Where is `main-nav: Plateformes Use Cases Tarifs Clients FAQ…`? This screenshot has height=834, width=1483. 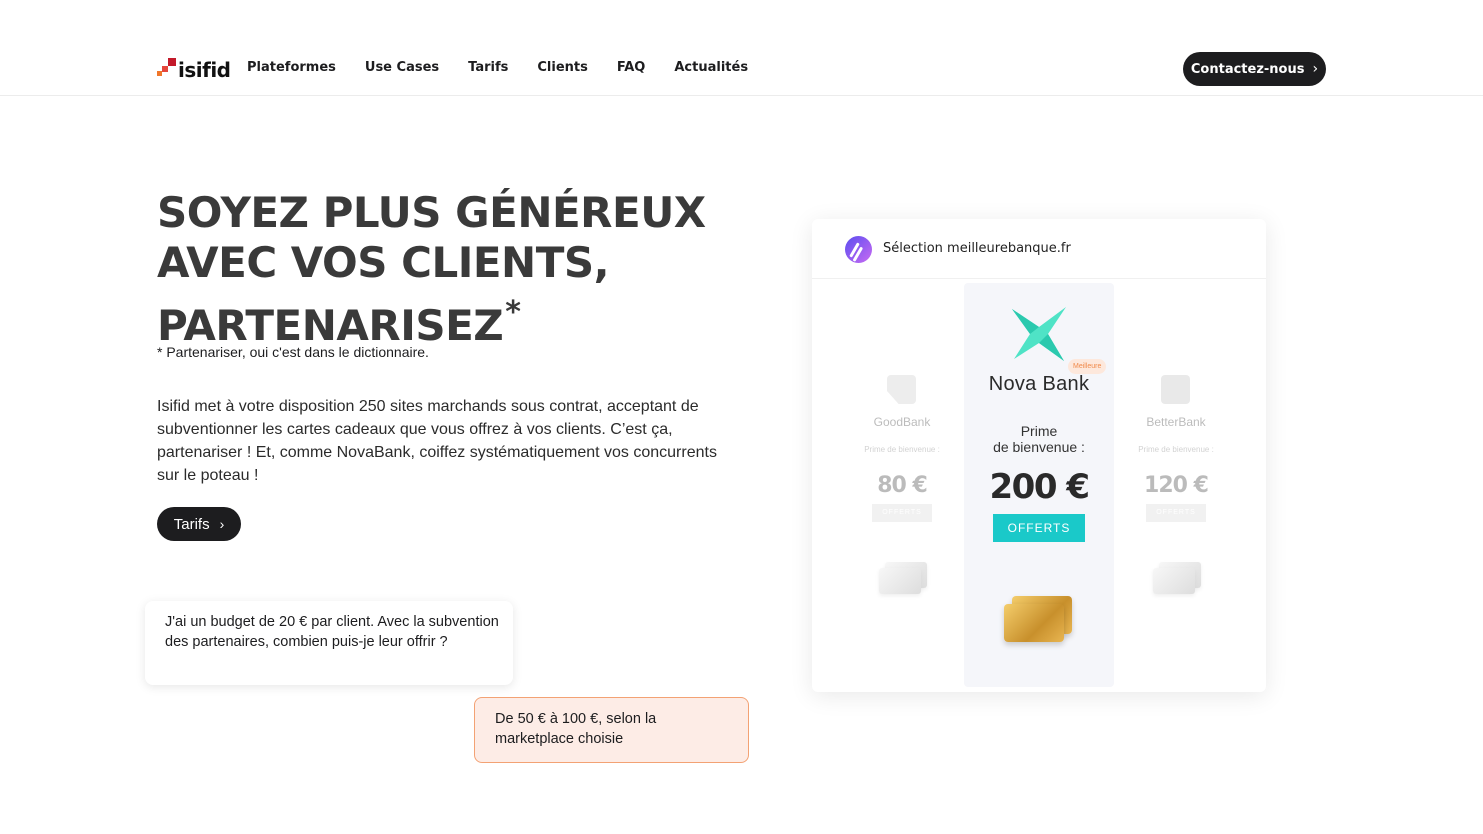
main-nav: Plateformes Use Cases Tarifs Clients FAQ… is located at coordinates (512, 67).